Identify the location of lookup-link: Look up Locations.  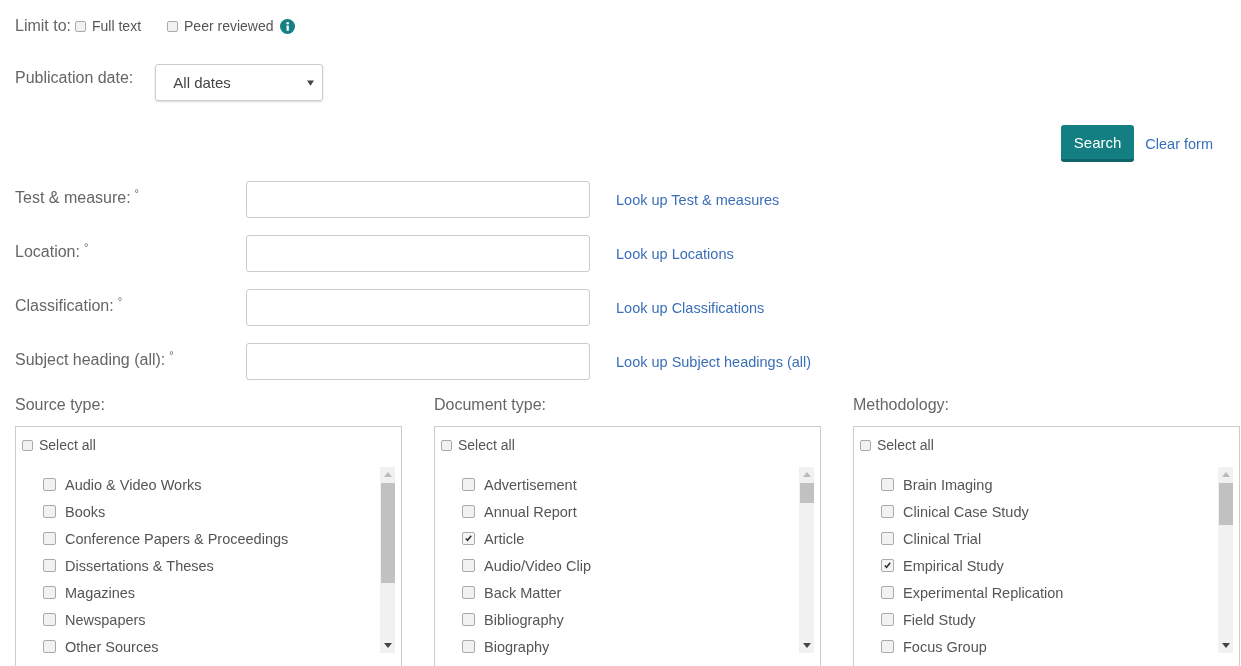
(675, 253).